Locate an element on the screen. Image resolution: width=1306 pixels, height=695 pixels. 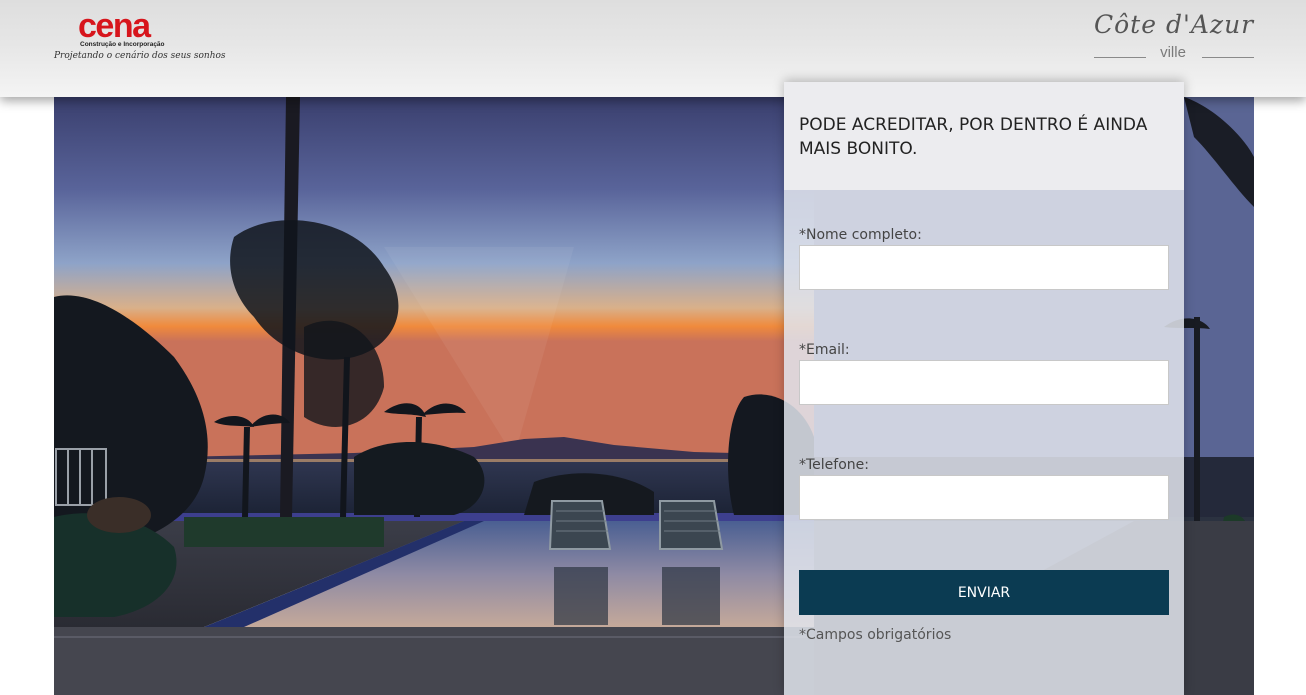
cote-dazur-logo-name: Côte d'Azur is located at coordinates (1174, 24).